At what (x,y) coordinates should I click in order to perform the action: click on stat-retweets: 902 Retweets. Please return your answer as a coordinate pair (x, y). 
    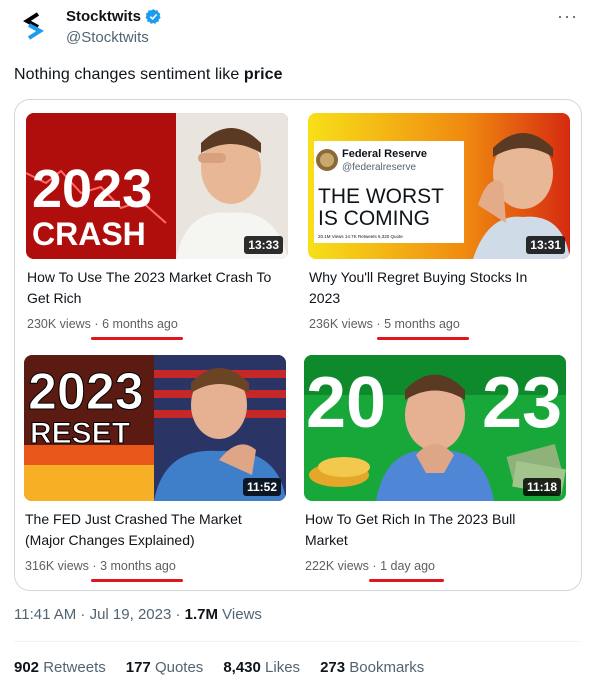
    Looking at the image, I should click on (60, 667).